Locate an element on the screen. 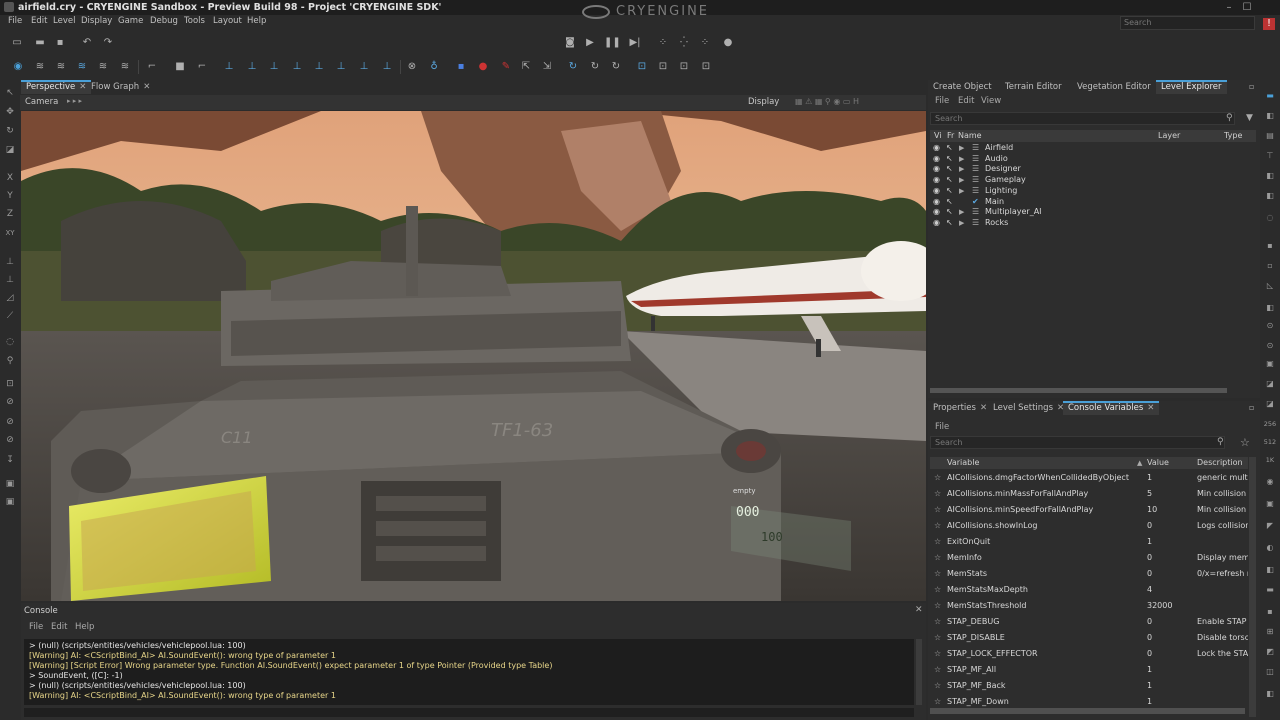 This screenshot has height=720, width=1280. record-icon: ● is located at coordinates (483, 67).